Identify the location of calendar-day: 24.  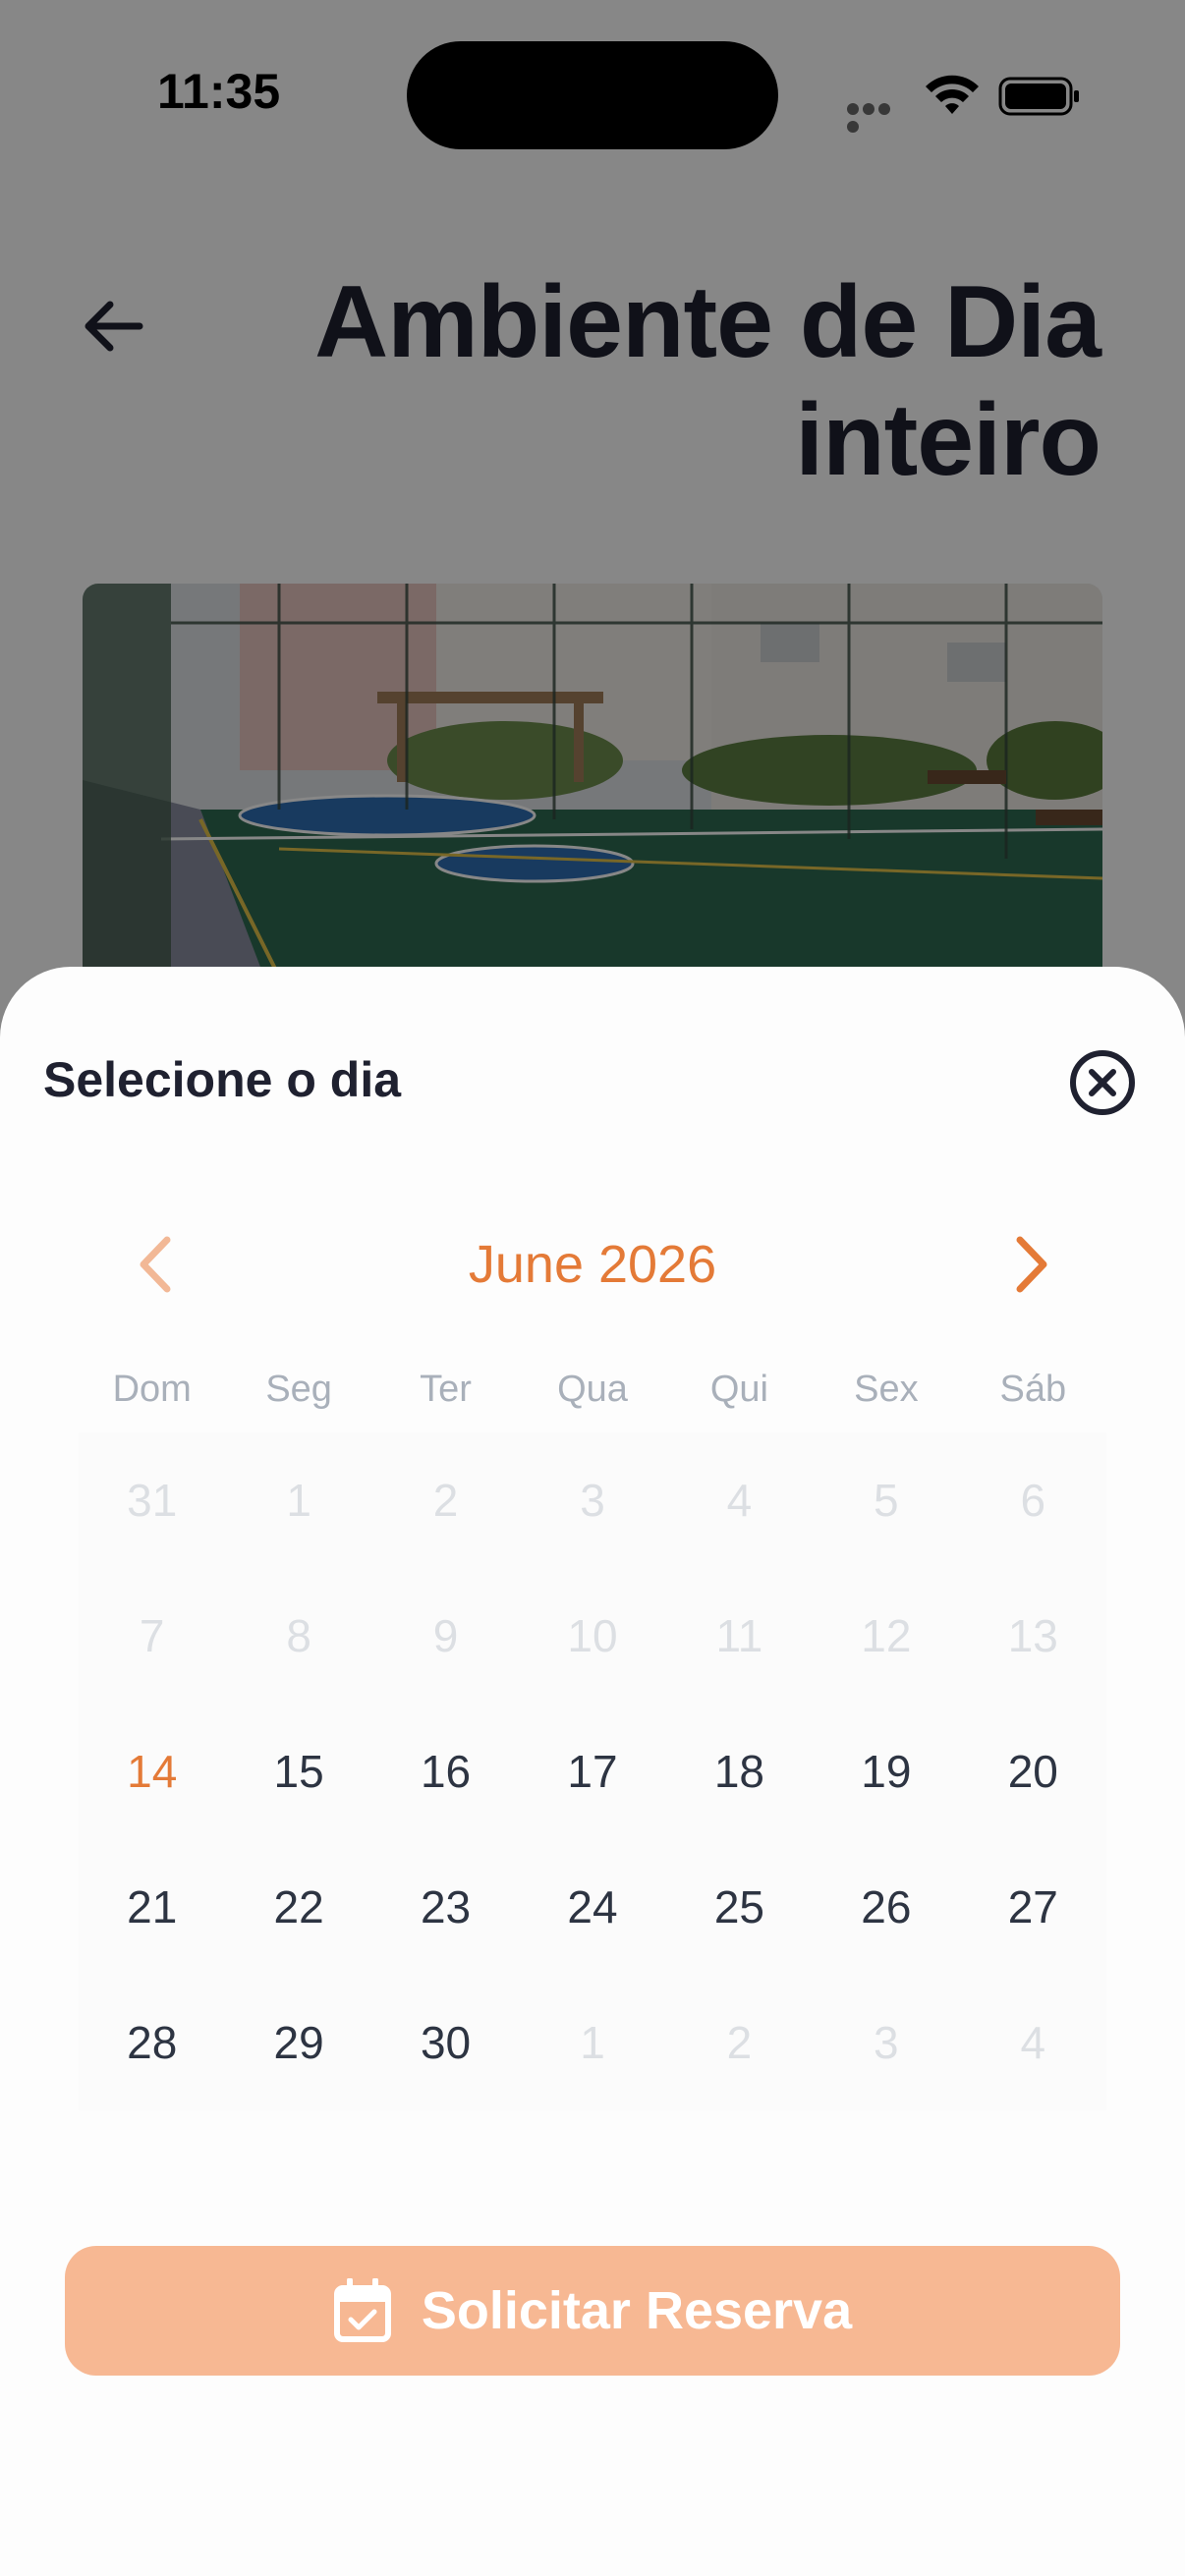
(592, 1907).